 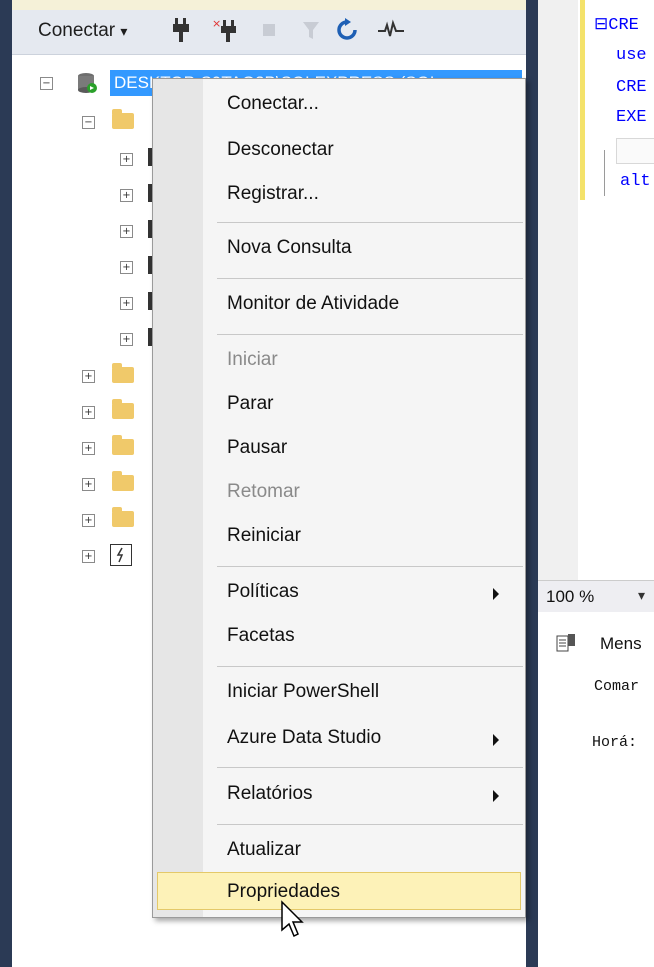 I want to click on menu-item-parar: Parar, so click(x=250, y=404).